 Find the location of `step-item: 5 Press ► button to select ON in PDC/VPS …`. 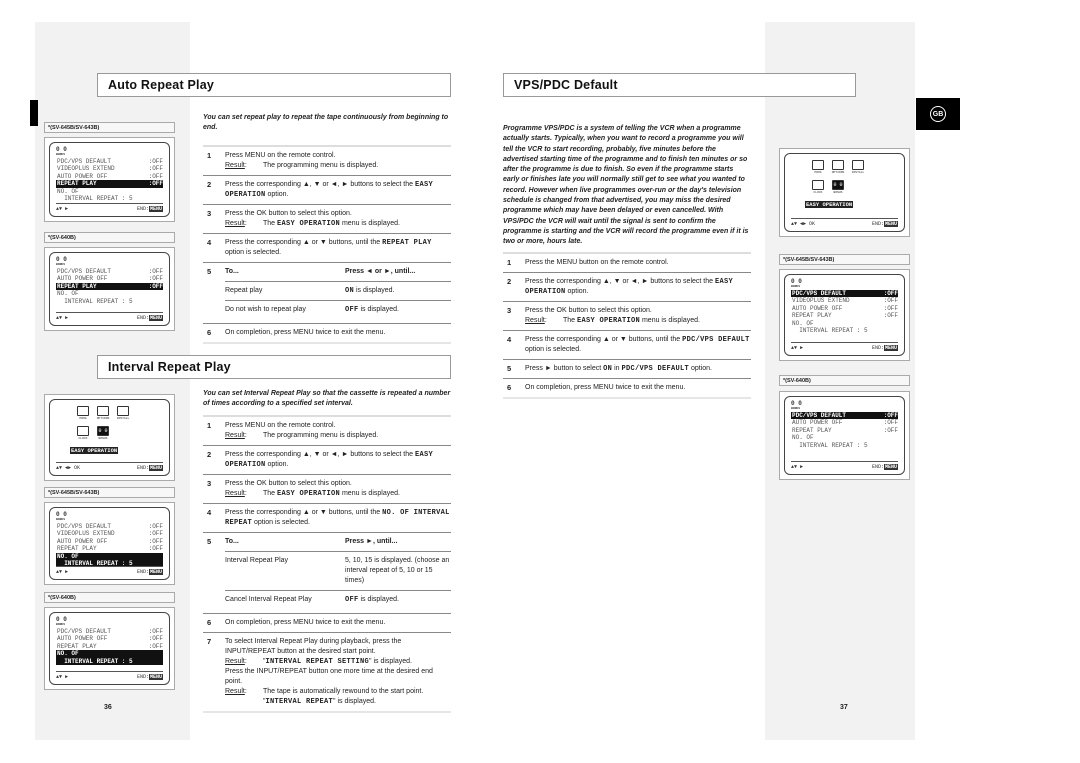

step-item: 5 Press ► button to select ON in PDC/VPS … is located at coordinates (627, 368).